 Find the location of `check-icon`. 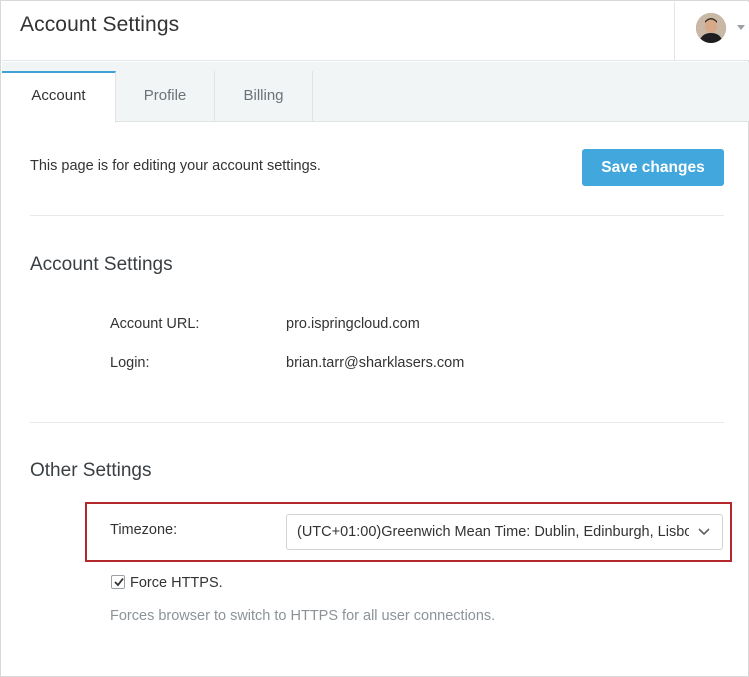

check-icon is located at coordinates (119, 582).